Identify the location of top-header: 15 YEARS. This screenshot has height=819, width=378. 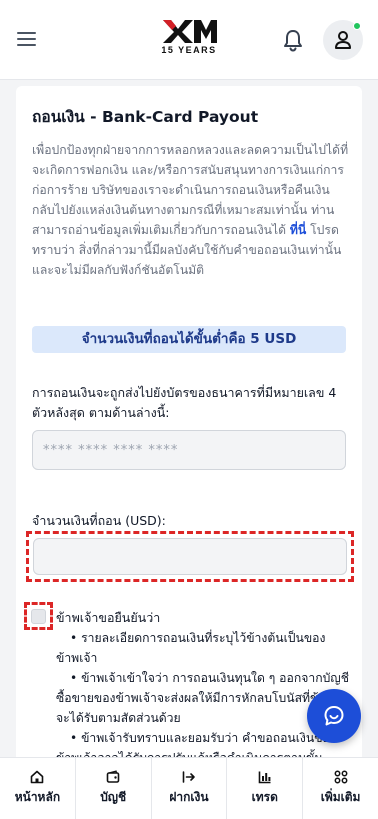
(189, 40).